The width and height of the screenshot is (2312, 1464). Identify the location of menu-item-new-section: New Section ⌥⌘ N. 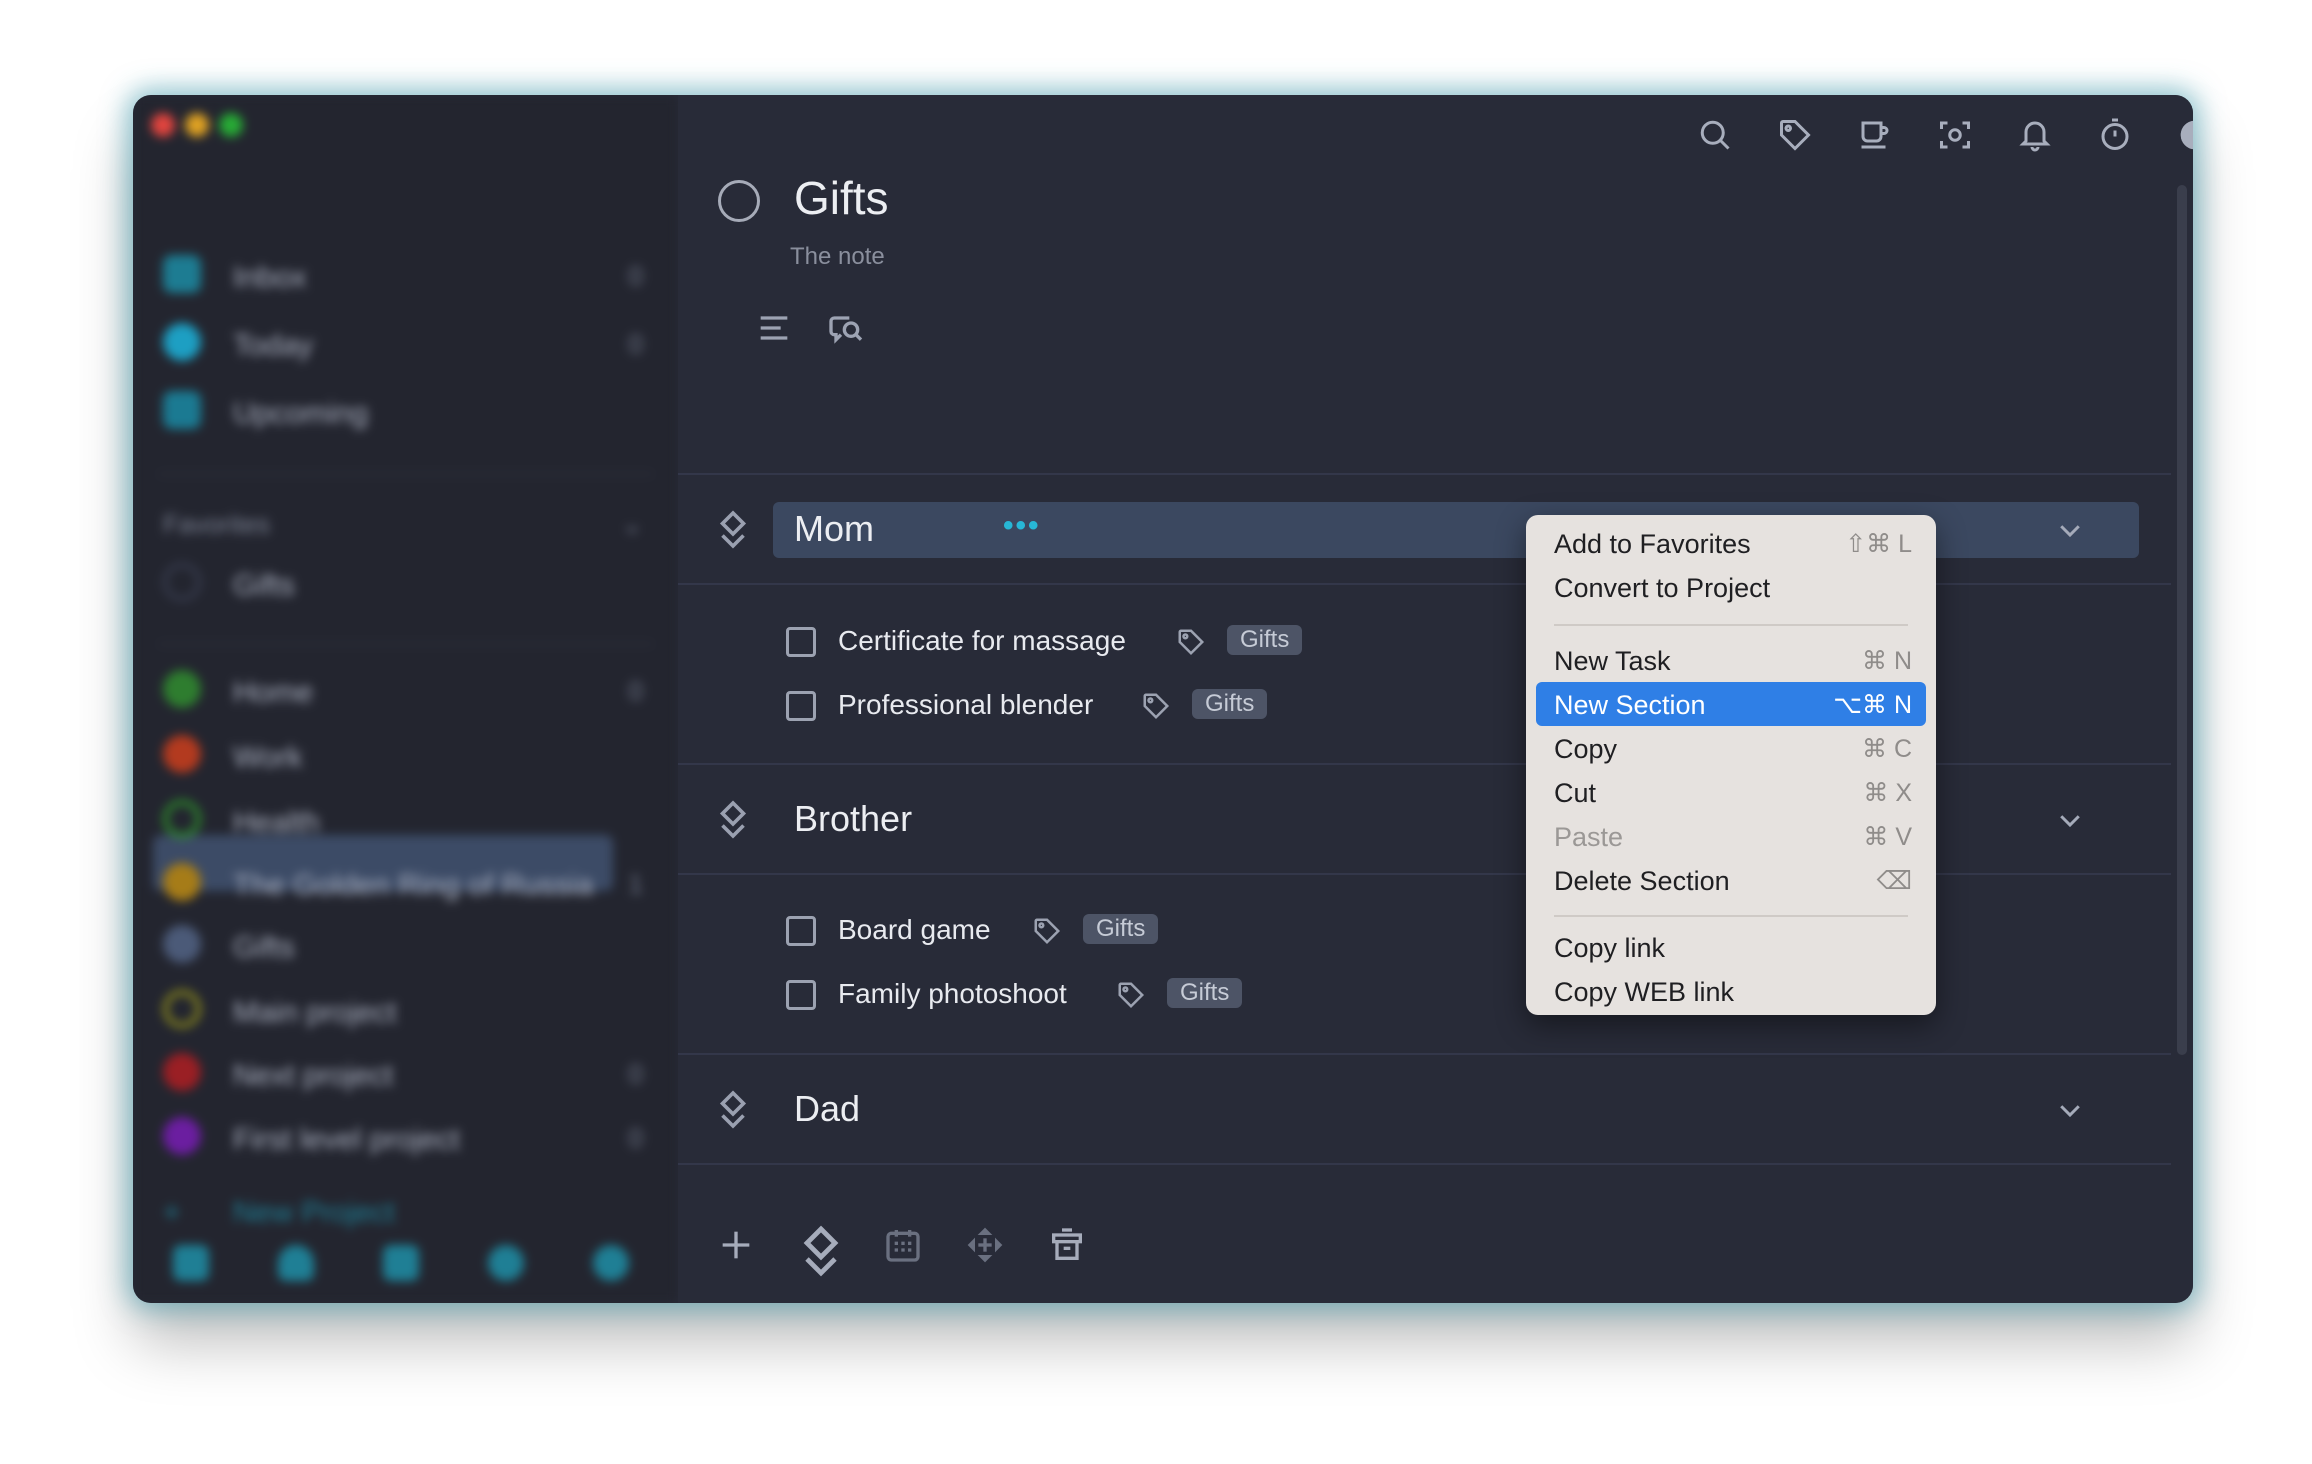
(1731, 704).